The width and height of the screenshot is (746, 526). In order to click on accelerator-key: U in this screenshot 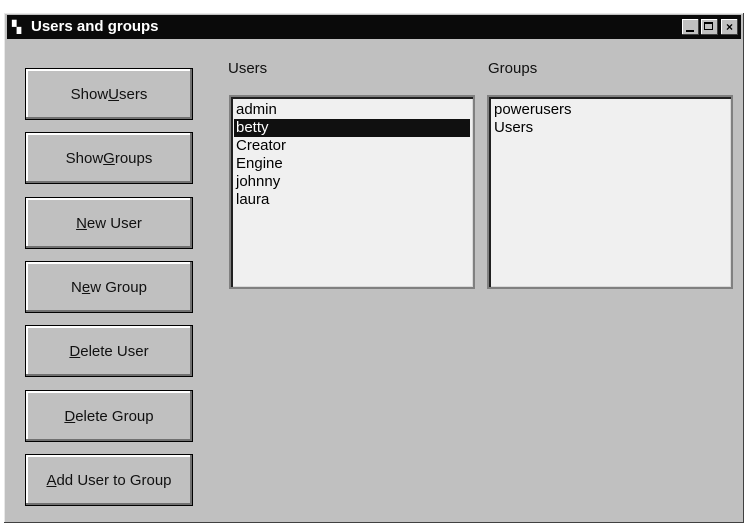, I will do `click(114, 94)`.